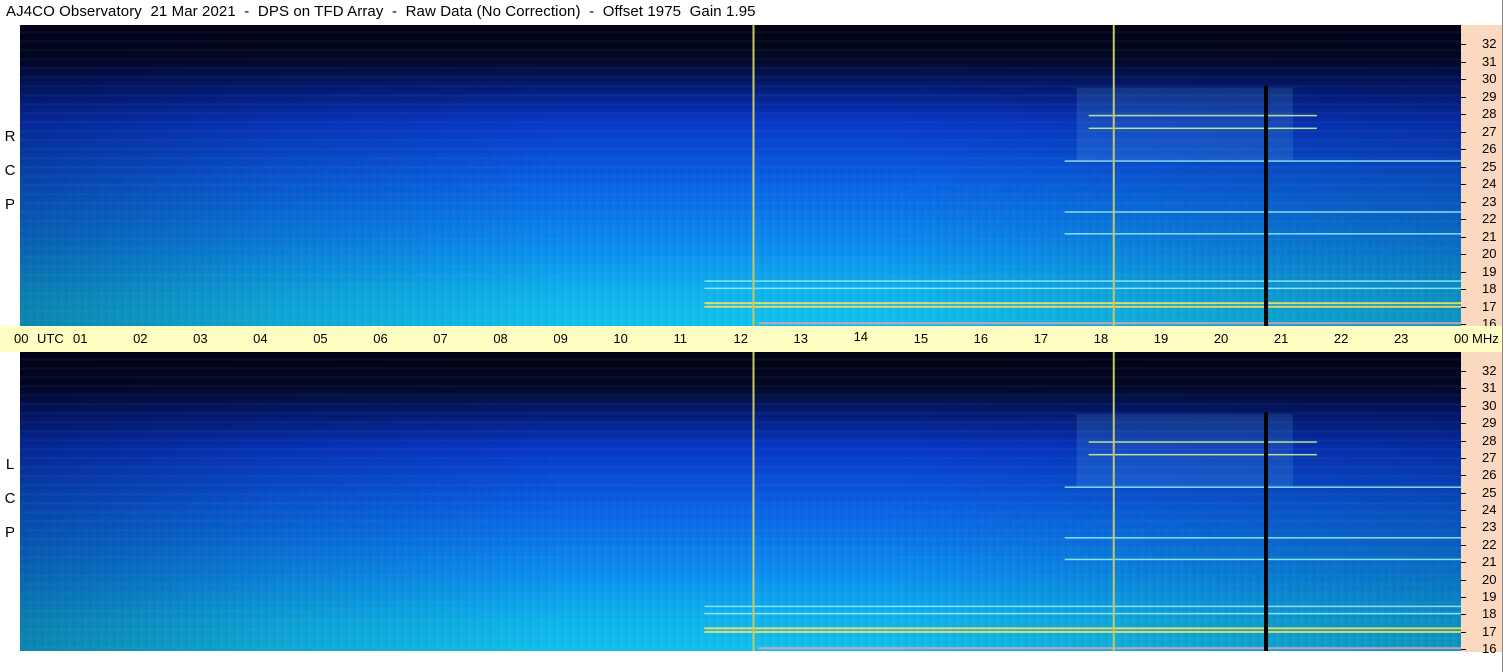 The width and height of the screenshot is (1503, 672). Describe the element at coordinates (10, 499) in the screenshot. I see `lcp-label: LCP` at that location.